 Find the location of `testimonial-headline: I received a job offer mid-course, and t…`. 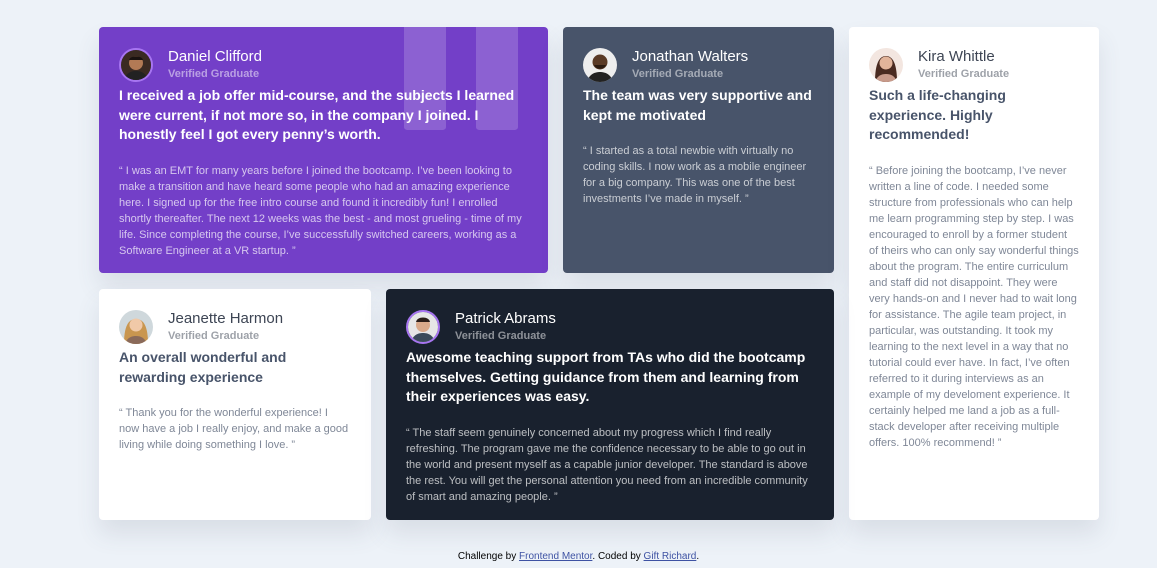

testimonial-headline: I received a job offer mid-course, and t… is located at coordinates (317, 114).